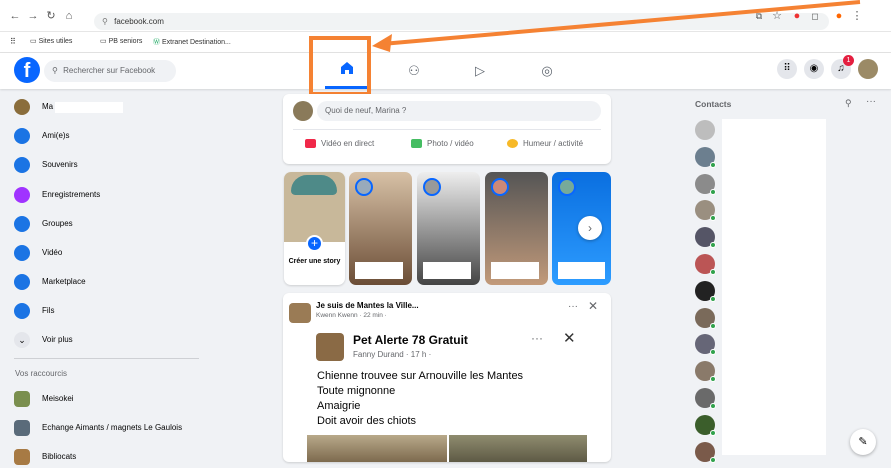 The image size is (891, 468). Describe the element at coordinates (303, 111) in the screenshot. I see `avatar` at that location.